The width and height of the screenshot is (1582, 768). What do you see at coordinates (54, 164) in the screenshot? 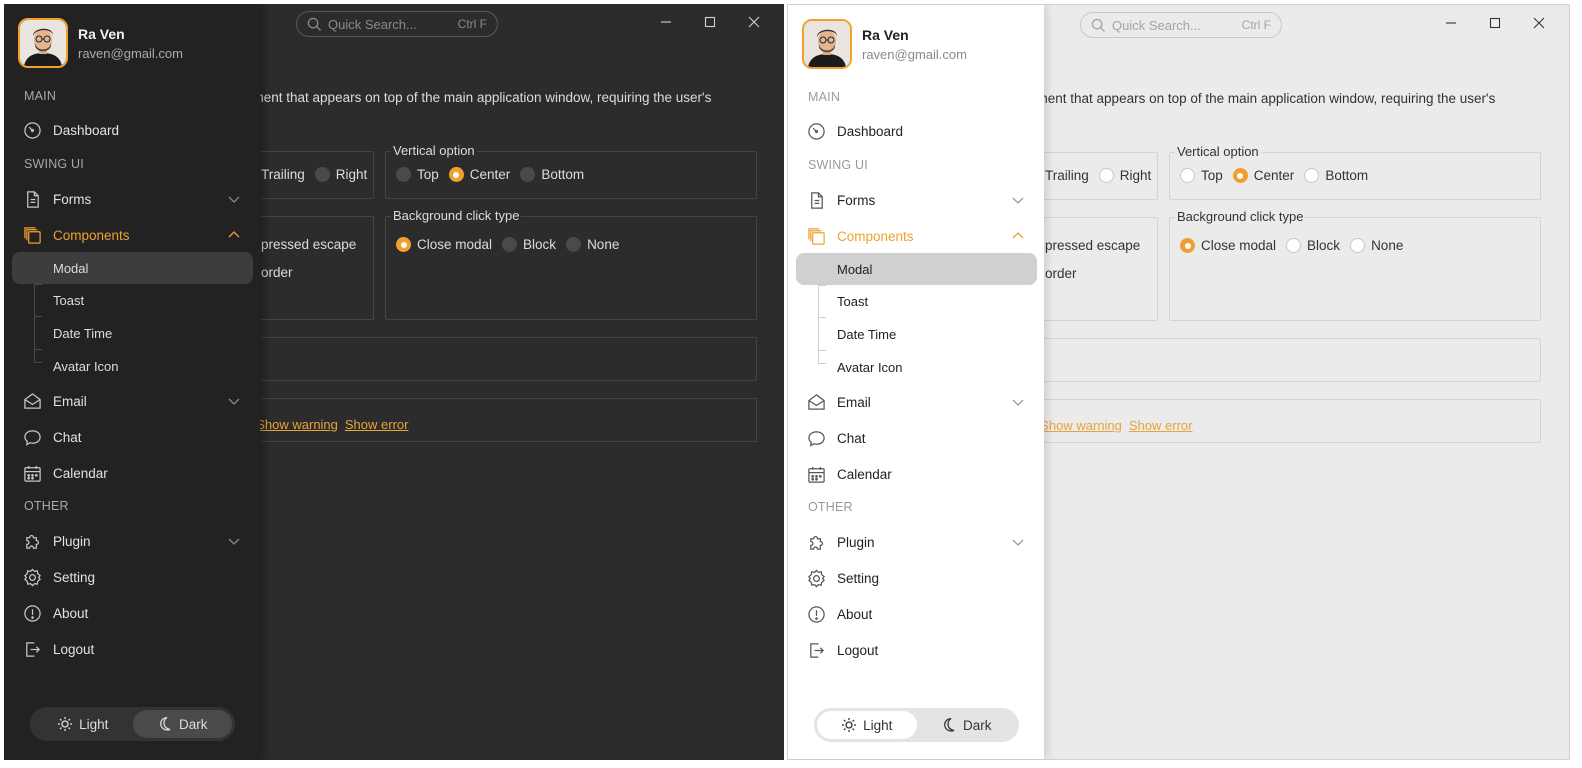
I see `section-swing-ui: SWING UI` at bounding box center [54, 164].